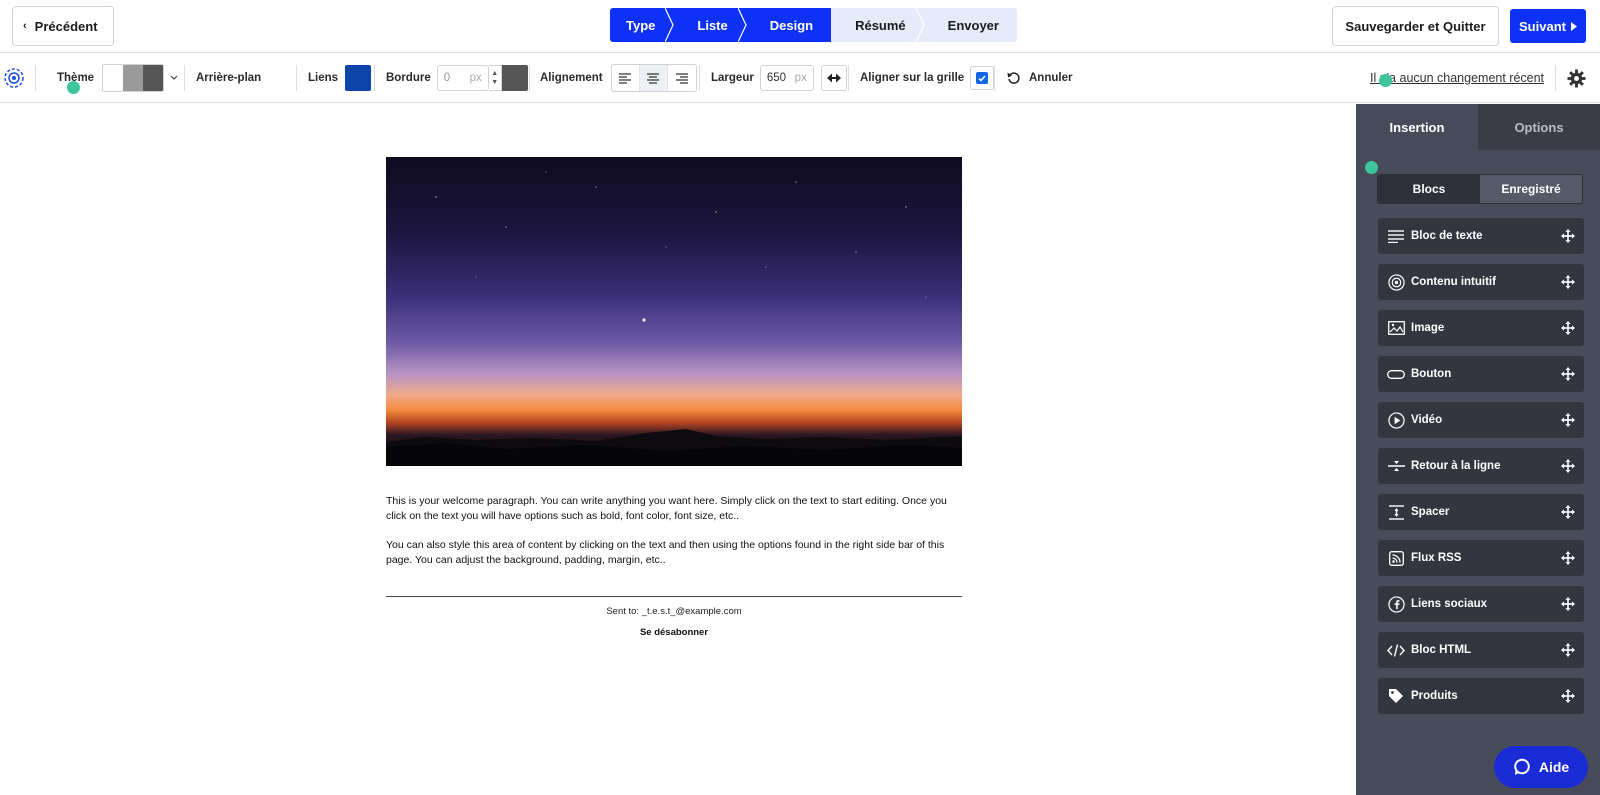 This screenshot has height=795, width=1600. What do you see at coordinates (358, 78) in the screenshot?
I see `links-color-swatch` at bounding box center [358, 78].